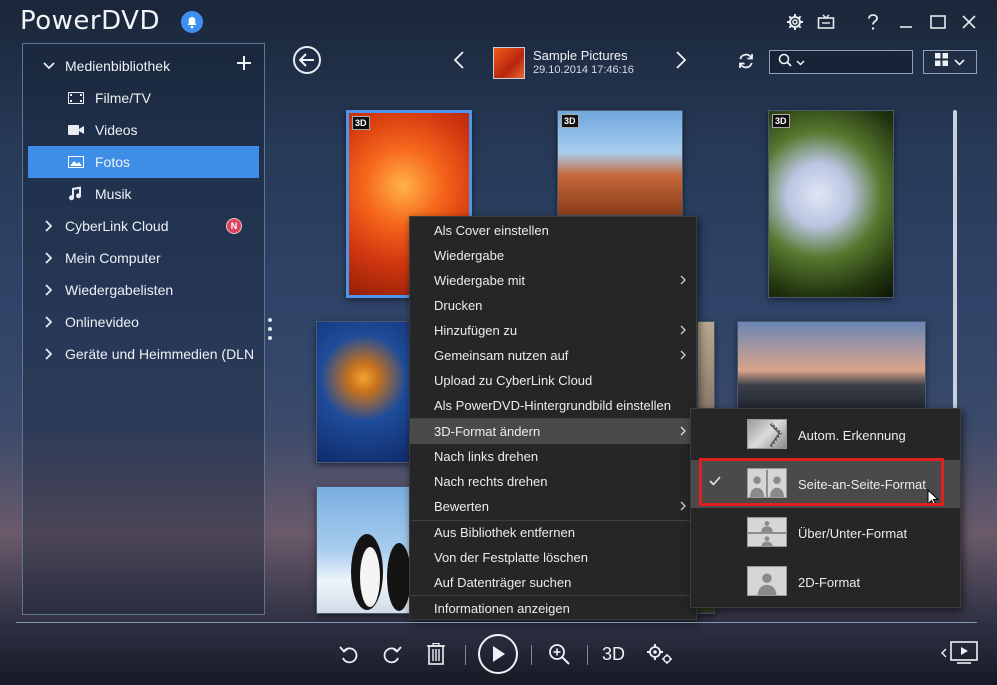  Describe the element at coordinates (511, 557) in the screenshot. I see `menu-item-label: Von der Festplatte löschen` at that location.